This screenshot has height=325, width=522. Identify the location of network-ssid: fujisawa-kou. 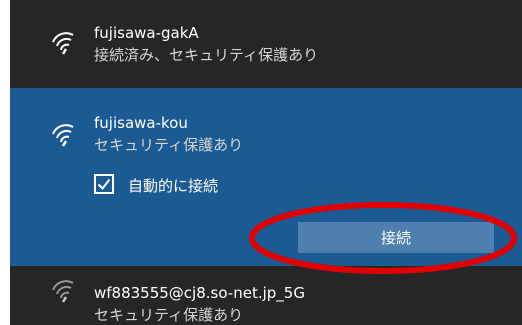
(141, 123).